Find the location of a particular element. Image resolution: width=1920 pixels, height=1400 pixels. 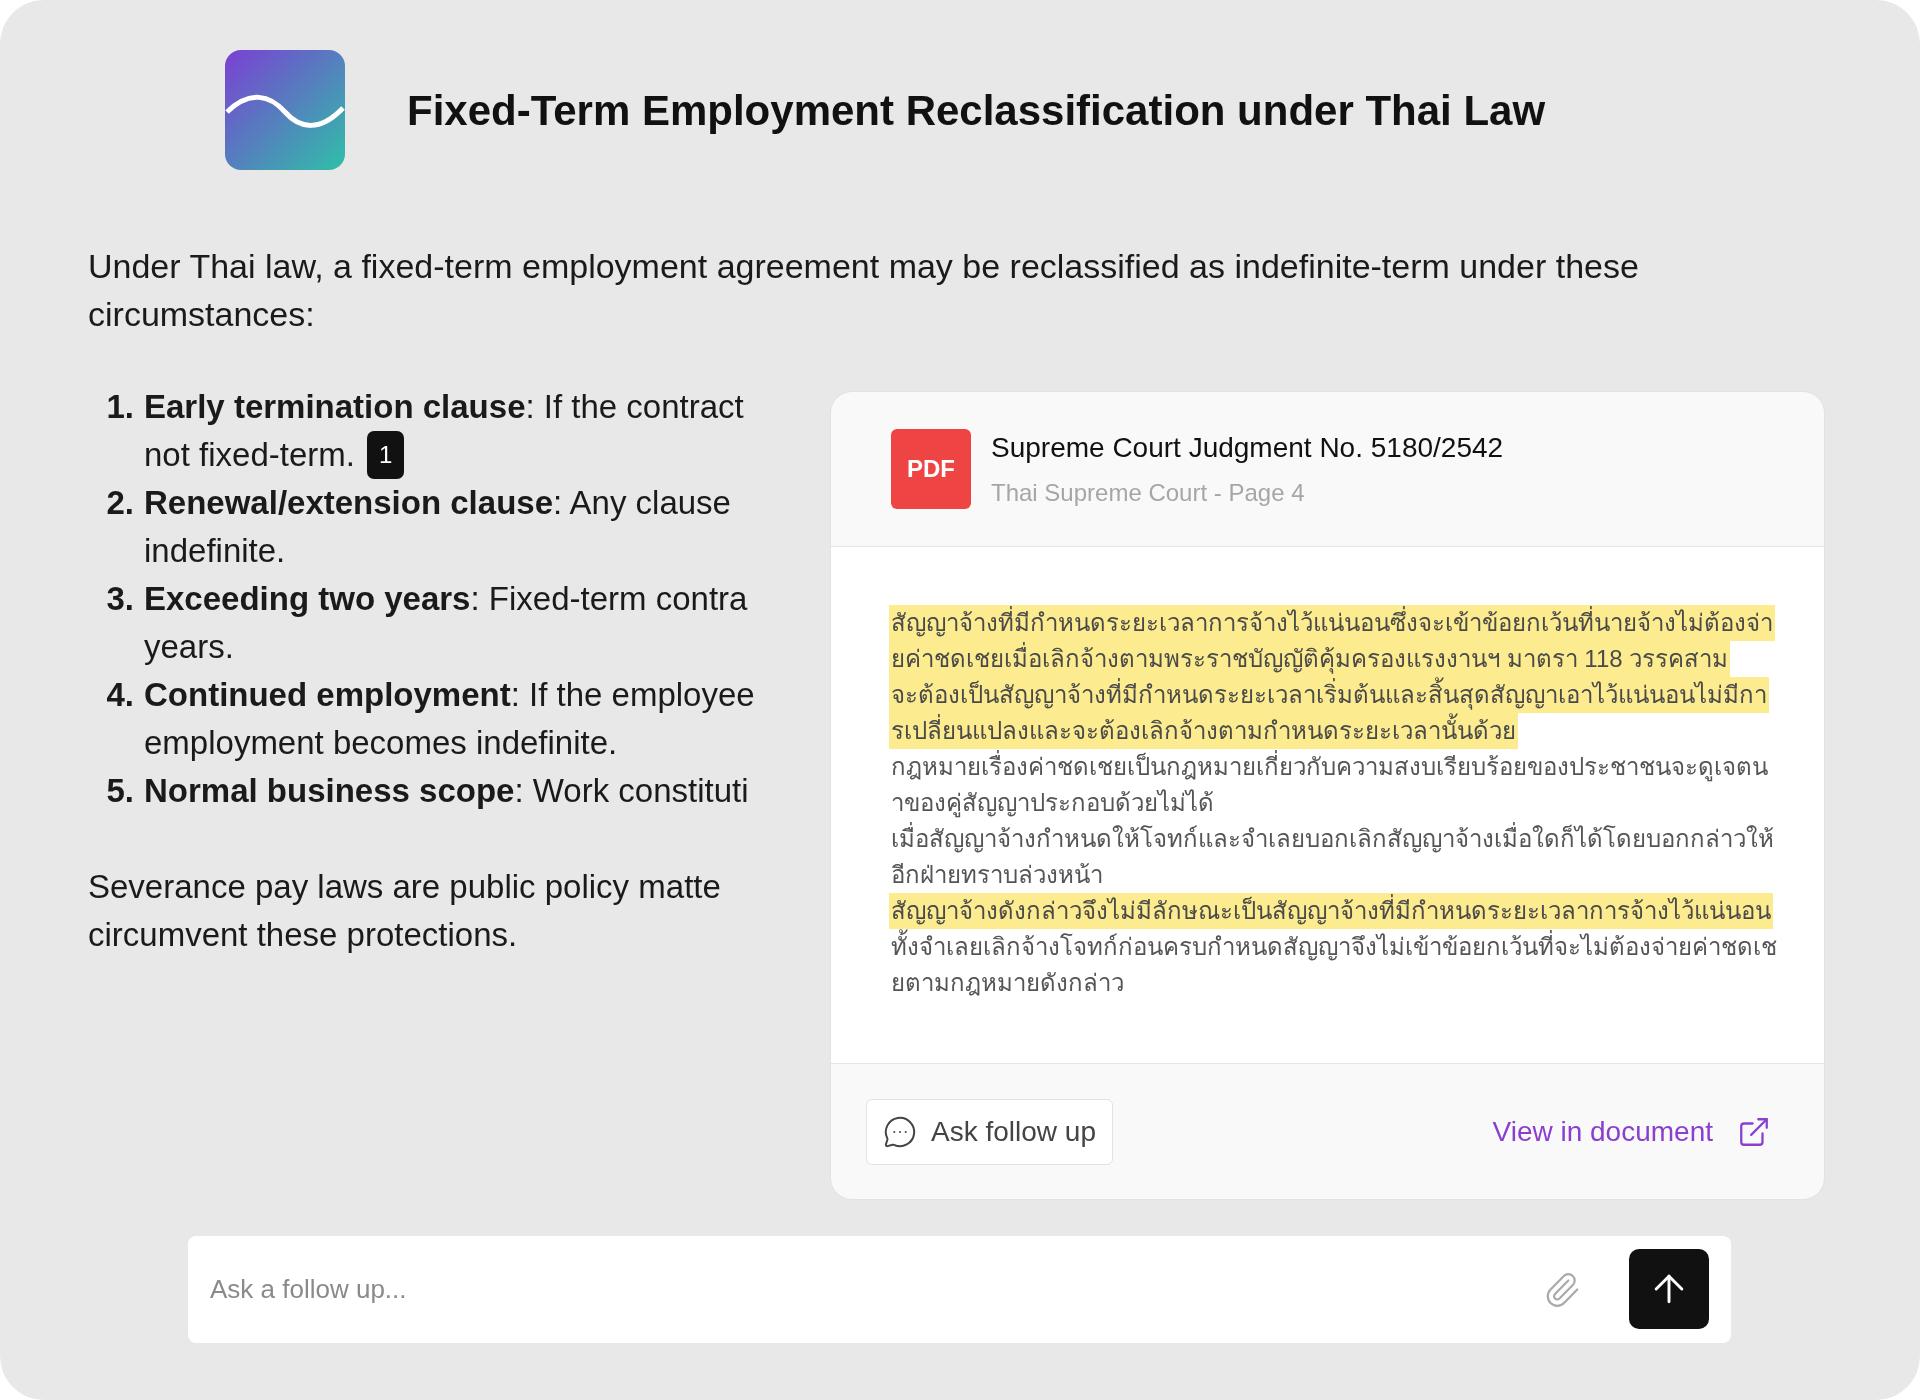

list-item-text: Normal business scope: Work constituti is located at coordinates (446, 791).